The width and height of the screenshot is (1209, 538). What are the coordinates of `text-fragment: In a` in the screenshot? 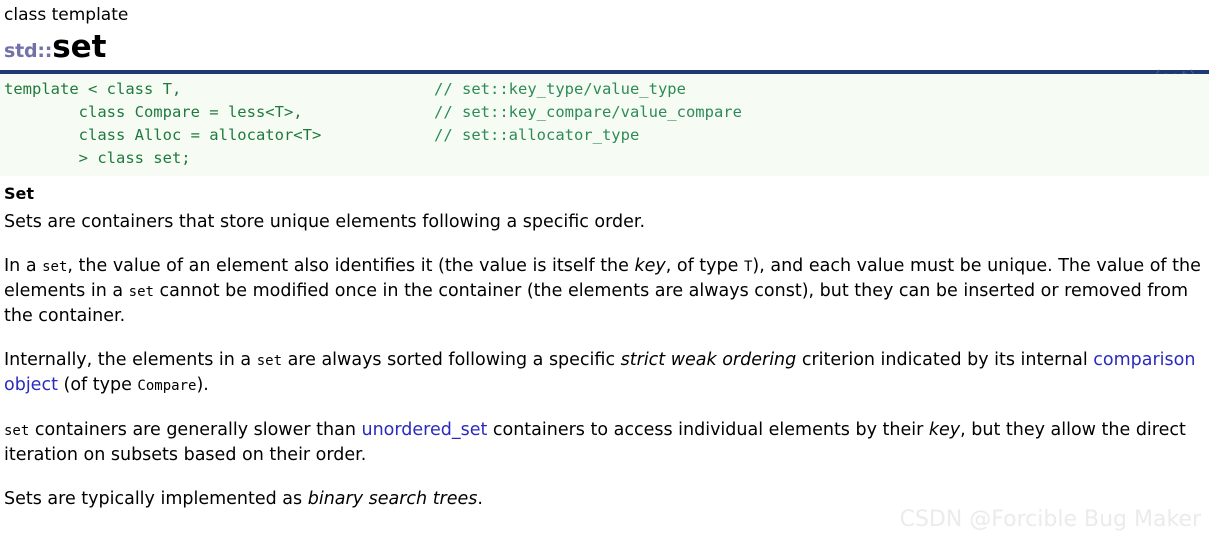 It's located at (23, 266).